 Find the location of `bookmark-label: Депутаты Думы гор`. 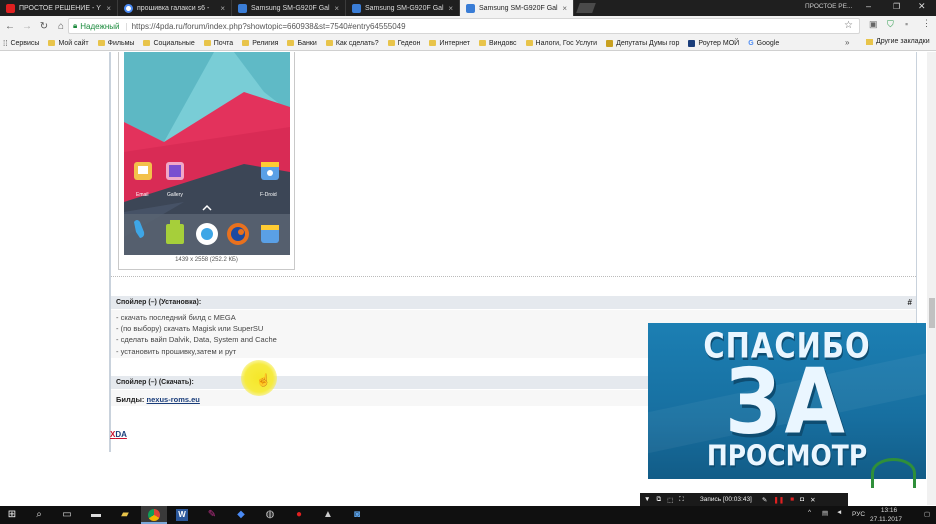

bookmark-label: Депутаты Думы гор is located at coordinates (648, 43).